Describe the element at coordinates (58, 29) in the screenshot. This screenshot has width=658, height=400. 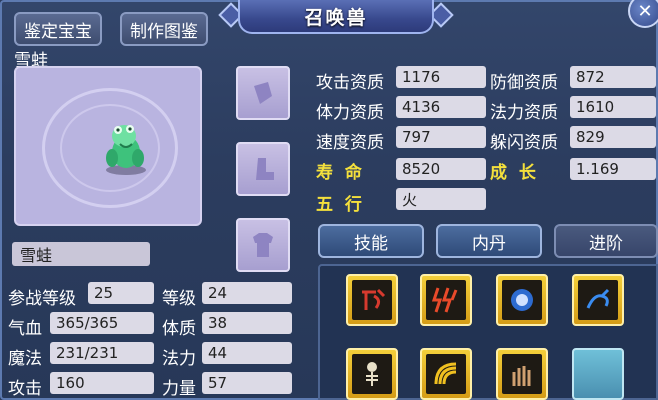
I see `identify-pet-button: 鉴定宝宝` at that location.